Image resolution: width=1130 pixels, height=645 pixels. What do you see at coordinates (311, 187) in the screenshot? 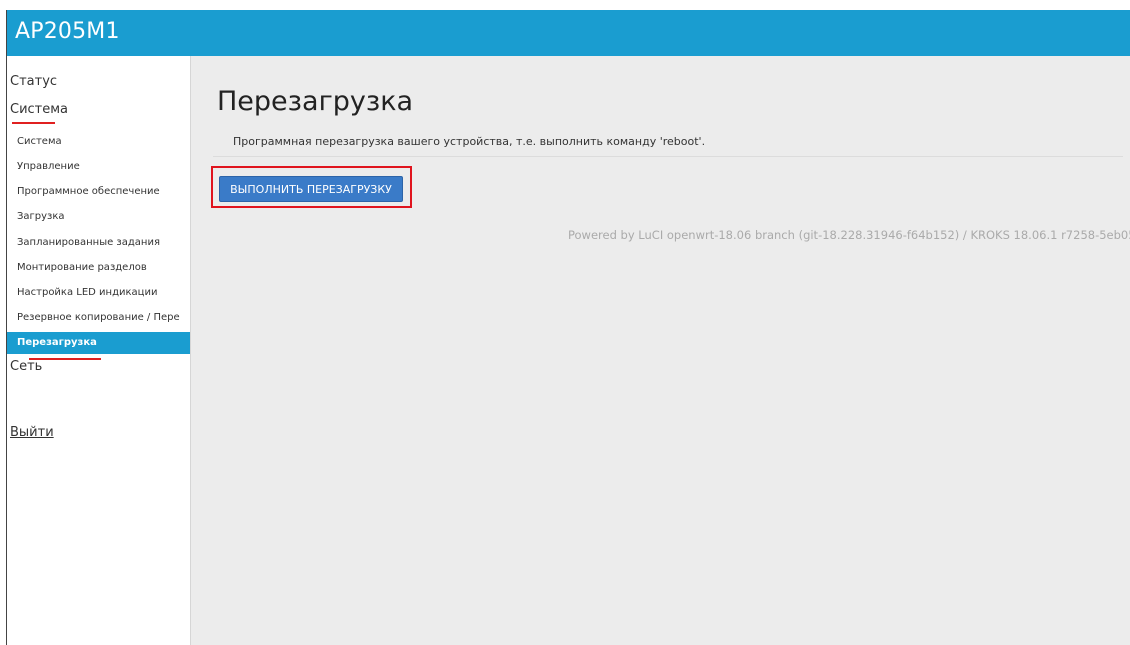
I see `annotation-highlight-box` at bounding box center [311, 187].